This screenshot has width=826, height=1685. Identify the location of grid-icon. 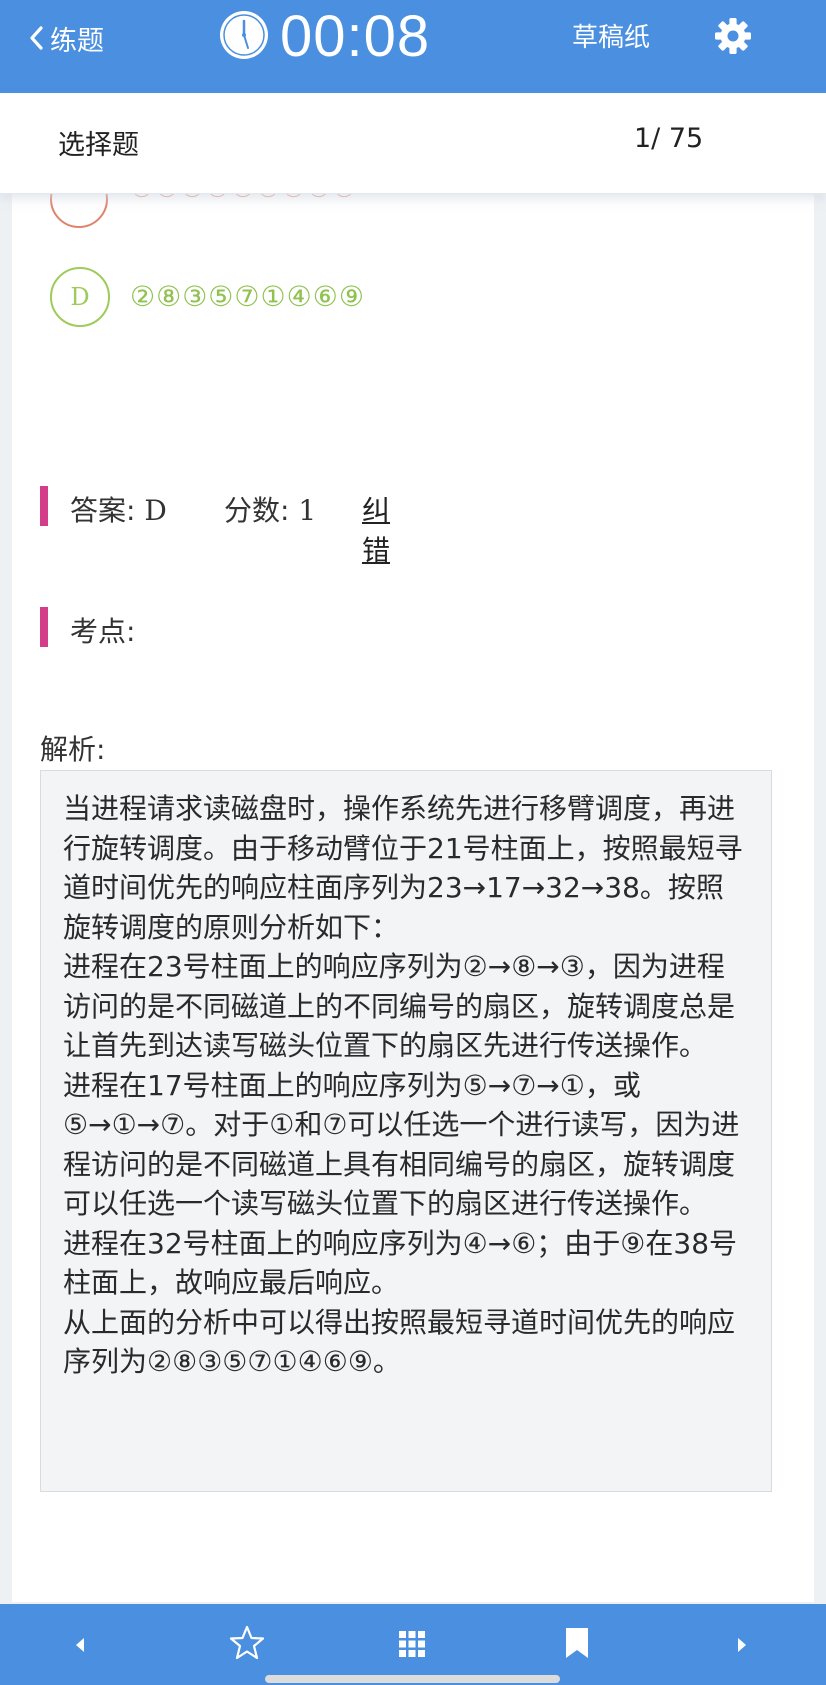
(412, 1644).